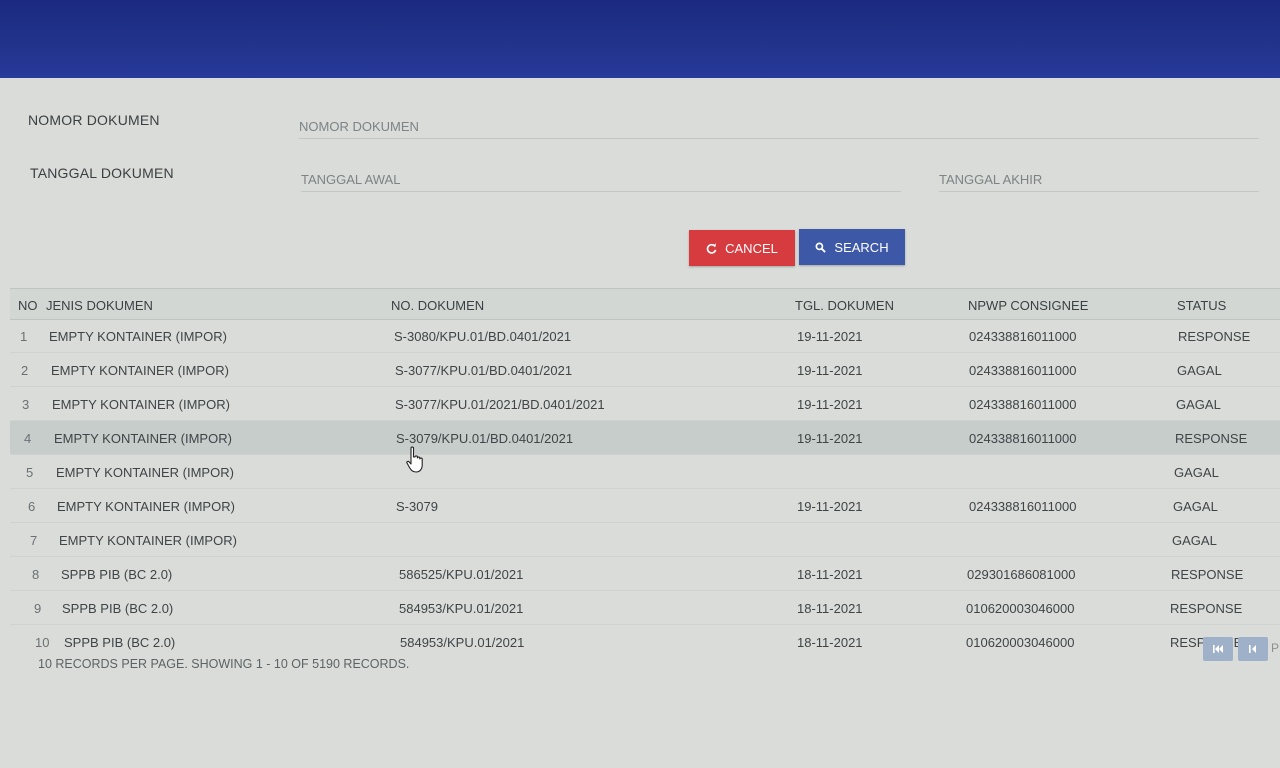 The image size is (1280, 768). I want to click on cancel-button: CANCEL, so click(742, 248).